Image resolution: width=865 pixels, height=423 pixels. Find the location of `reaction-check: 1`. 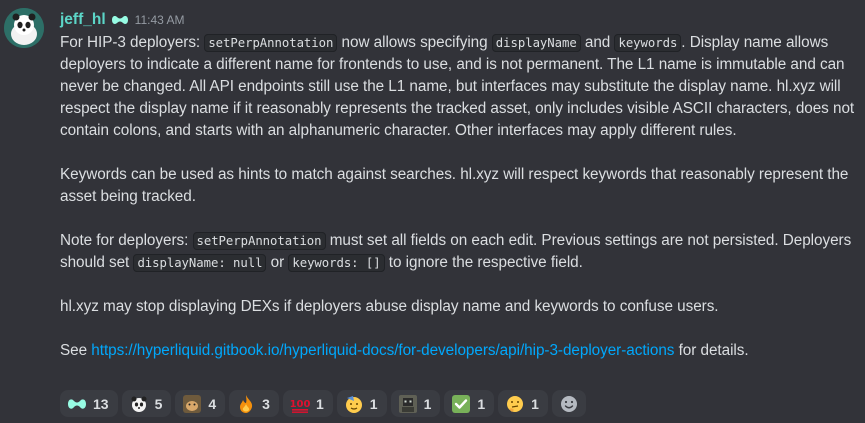

reaction-check: 1 is located at coordinates (469, 403).